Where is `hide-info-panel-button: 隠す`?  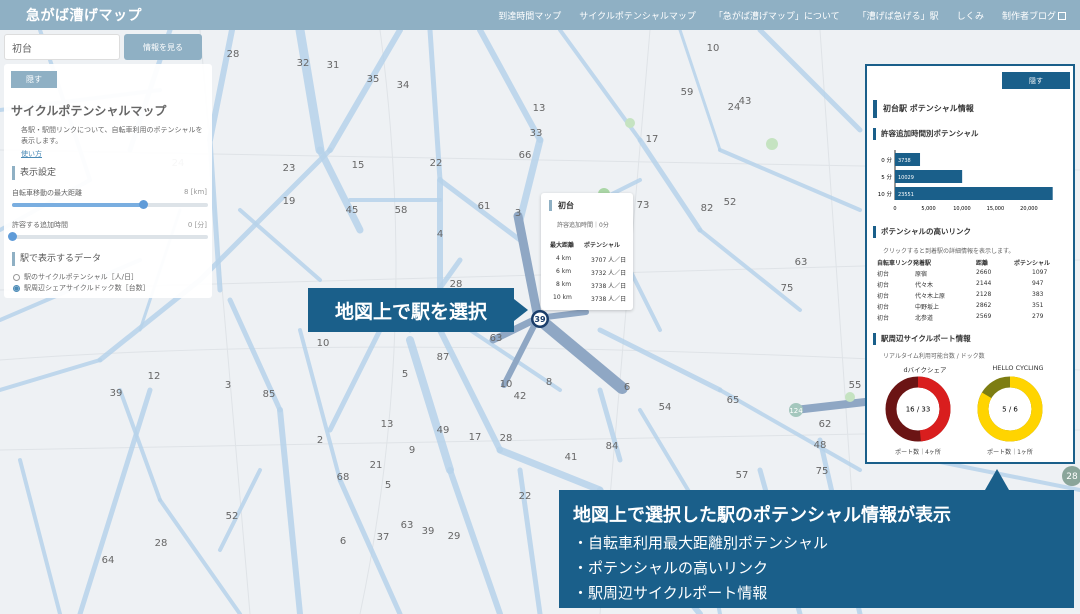 hide-info-panel-button: 隠す is located at coordinates (1036, 80).